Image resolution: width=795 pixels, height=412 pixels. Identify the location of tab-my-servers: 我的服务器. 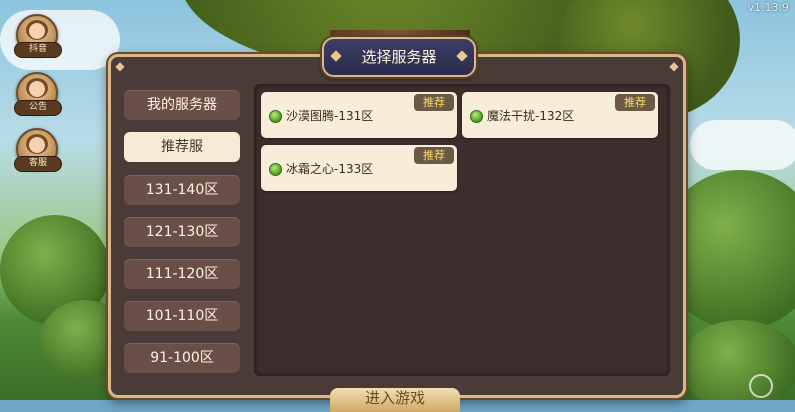
(182, 105).